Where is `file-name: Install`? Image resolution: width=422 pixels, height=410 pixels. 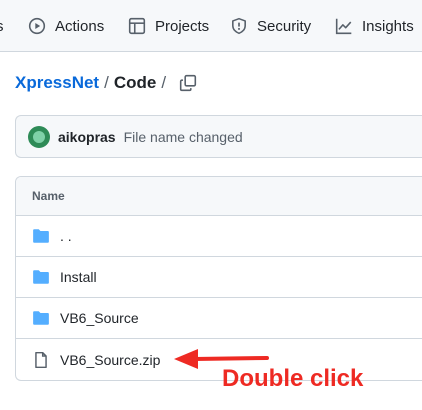
file-name: Install is located at coordinates (78, 277).